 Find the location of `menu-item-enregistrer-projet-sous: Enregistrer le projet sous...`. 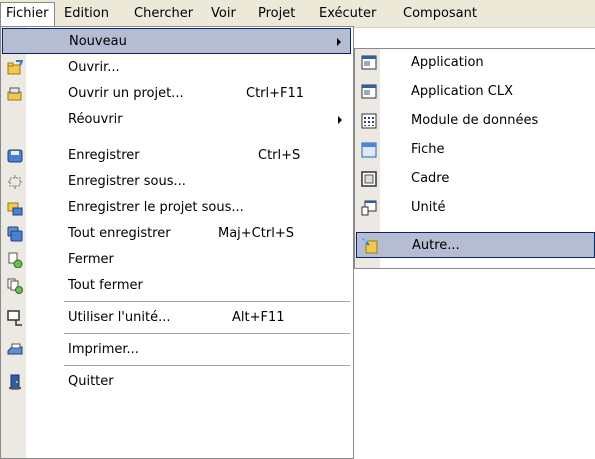

menu-item-enregistrer-projet-sous: Enregistrer le projet sous... is located at coordinates (176, 208).